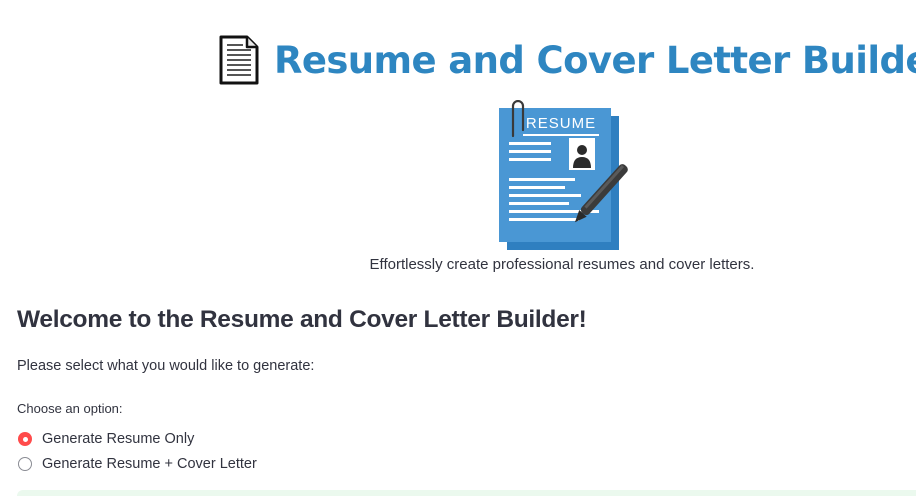 The height and width of the screenshot is (496, 916). I want to click on radio-option-label: Generate Resume Only, so click(118, 439).